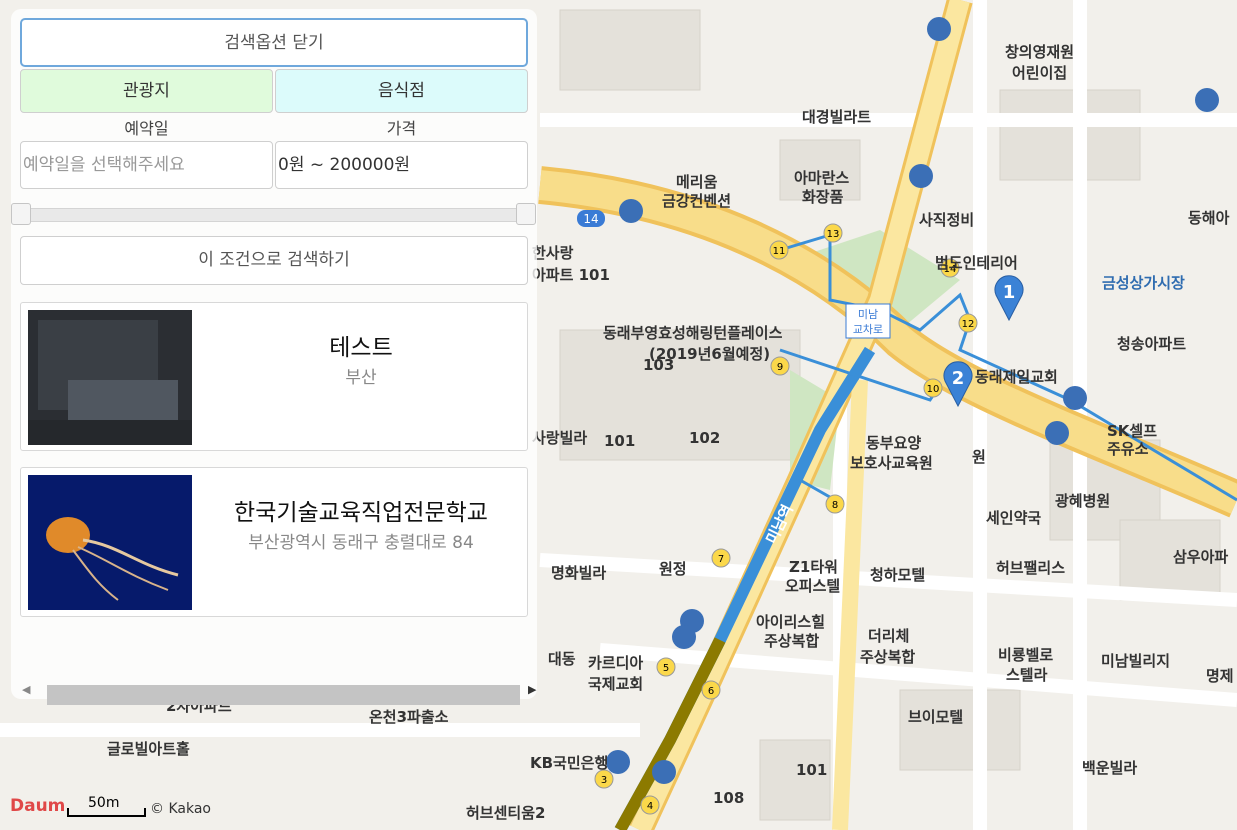  Describe the element at coordinates (728, 798) in the screenshot. I see `svg-text: 108` at that location.